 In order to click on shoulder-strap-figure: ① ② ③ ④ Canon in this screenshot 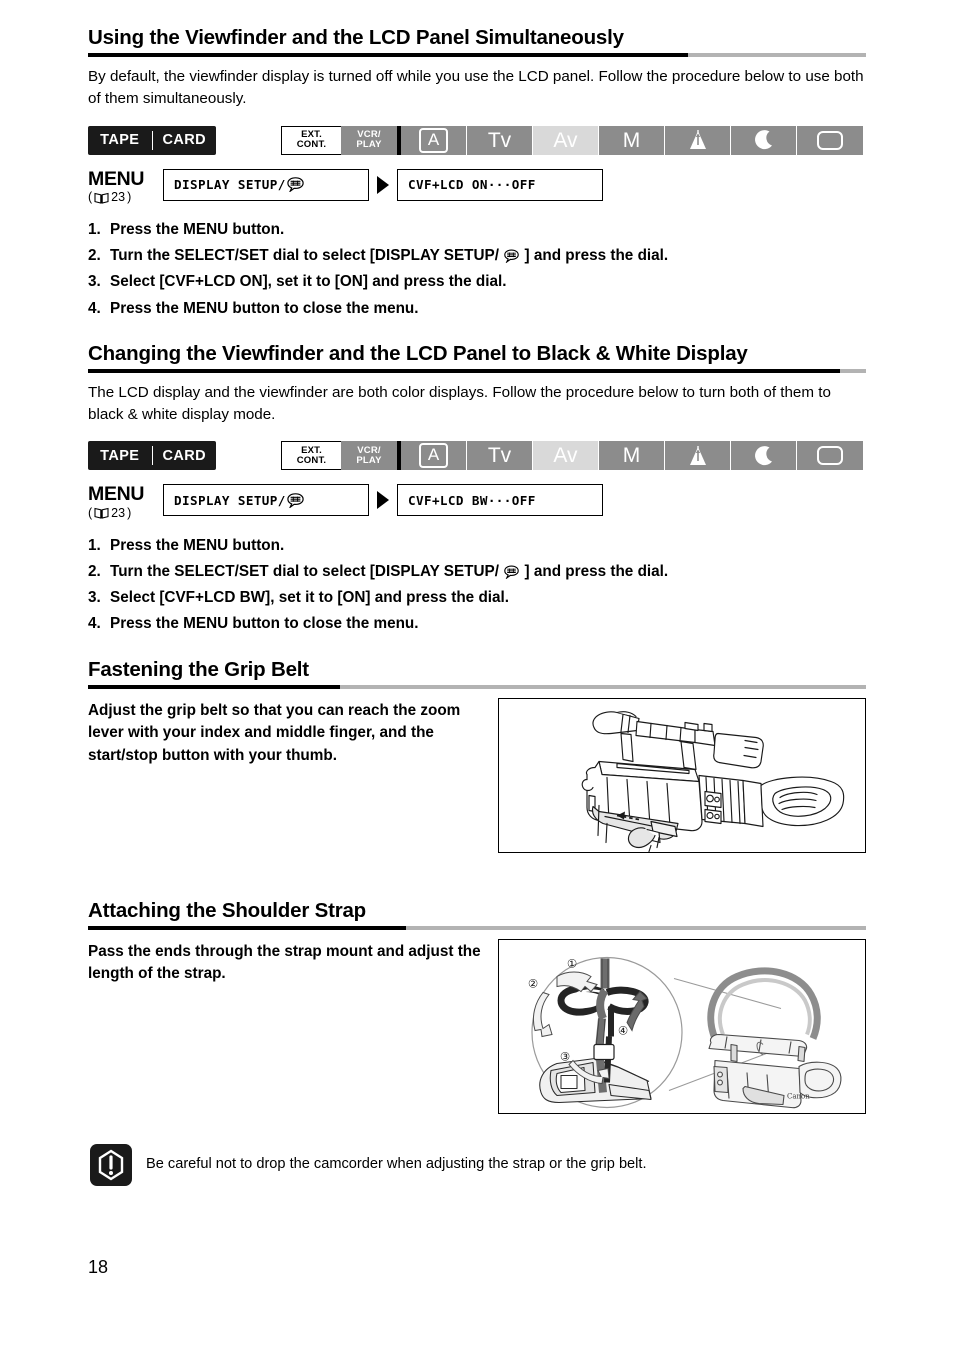, I will do `click(682, 1026)`.